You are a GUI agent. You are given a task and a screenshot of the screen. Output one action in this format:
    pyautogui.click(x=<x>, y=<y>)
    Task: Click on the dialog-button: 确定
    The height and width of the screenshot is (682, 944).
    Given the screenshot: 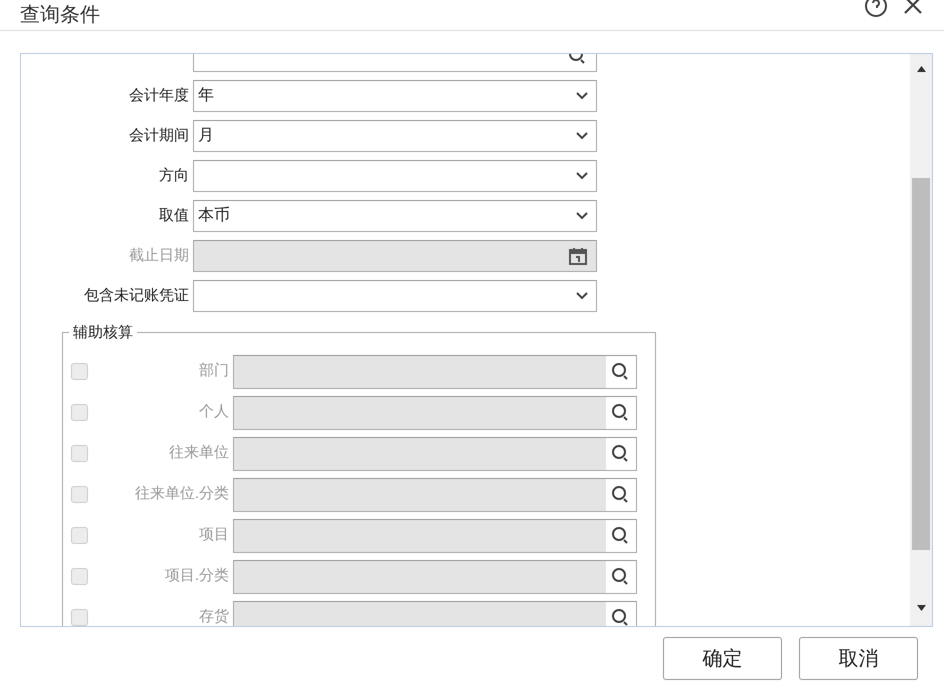 What is the action you would take?
    pyautogui.click(x=722, y=658)
    